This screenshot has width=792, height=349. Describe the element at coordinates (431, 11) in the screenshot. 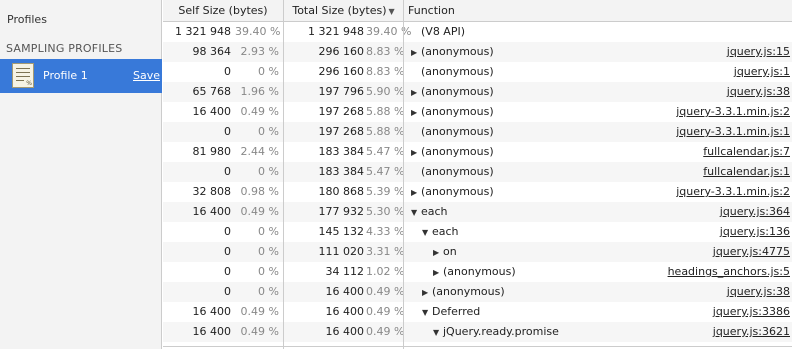

I see `function-column-header: Function` at that location.